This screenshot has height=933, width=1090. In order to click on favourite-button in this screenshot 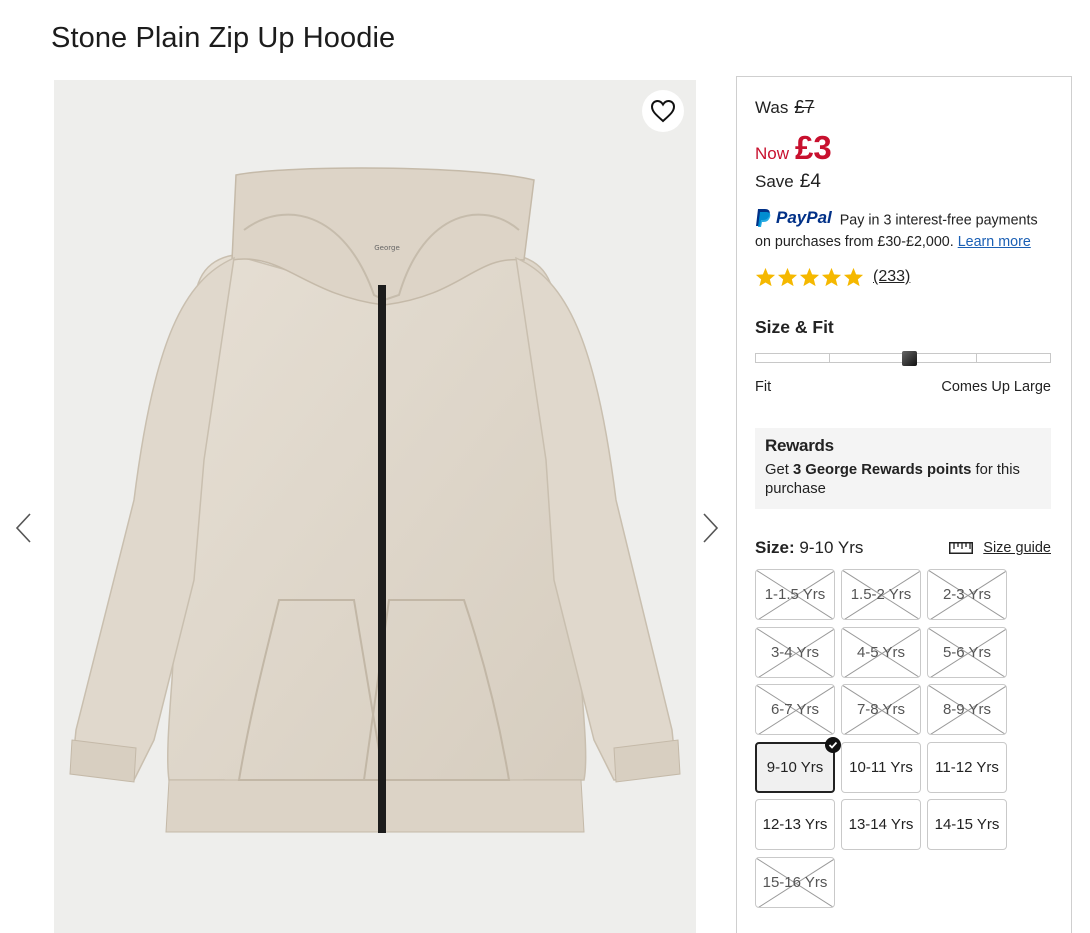, I will do `click(663, 111)`.